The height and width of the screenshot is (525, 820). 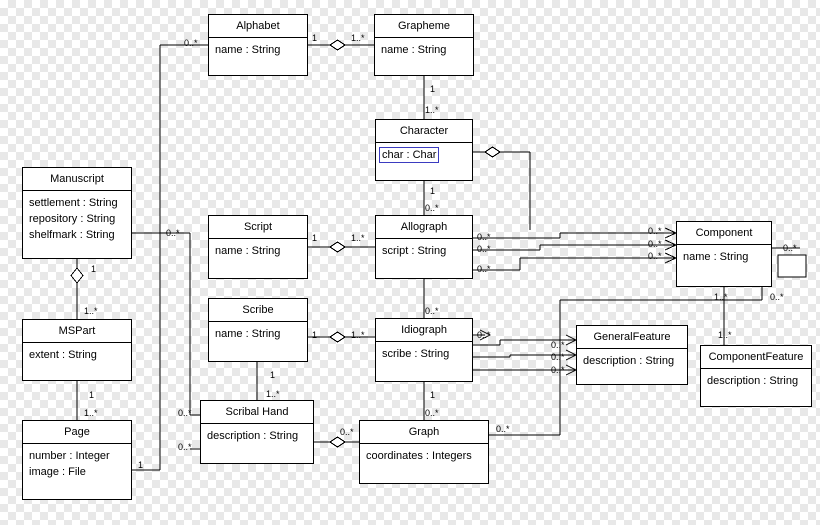 What do you see at coordinates (756, 357) in the screenshot?
I see `class-componentfeature-name: ComponentFeature` at bounding box center [756, 357].